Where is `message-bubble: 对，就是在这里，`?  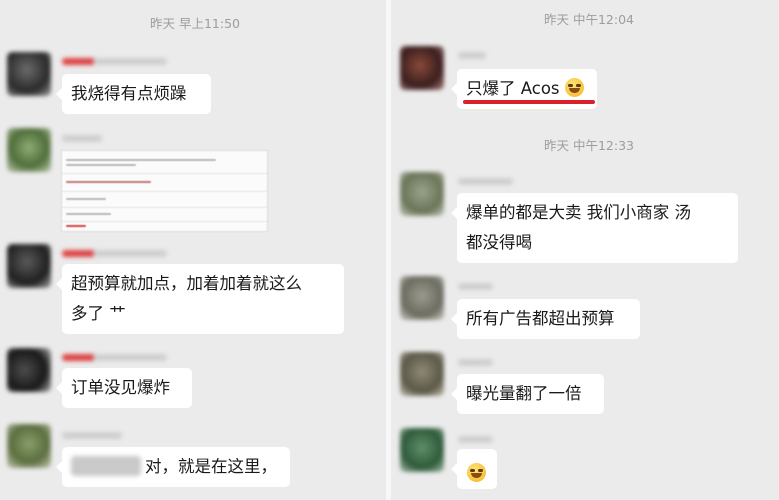
message-bubble: 对，就是在这里， is located at coordinates (173, 467).